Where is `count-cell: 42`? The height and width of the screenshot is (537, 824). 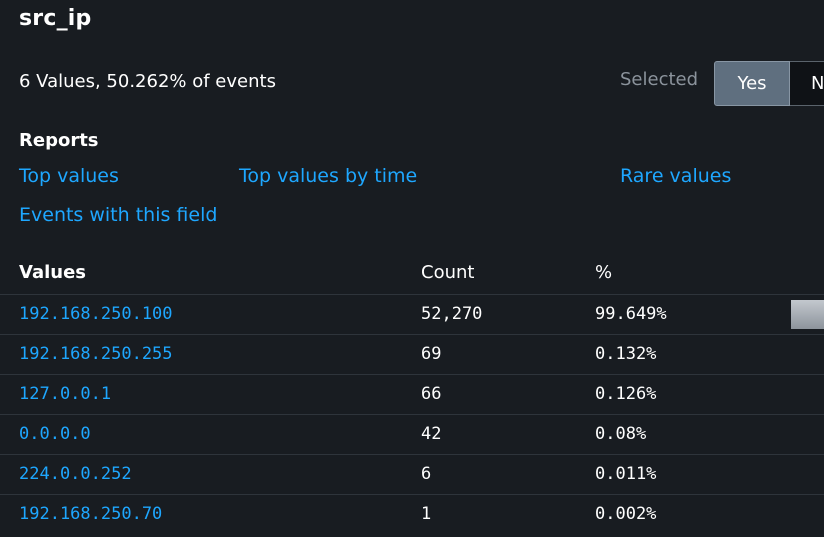
count-cell: 42 is located at coordinates (431, 434).